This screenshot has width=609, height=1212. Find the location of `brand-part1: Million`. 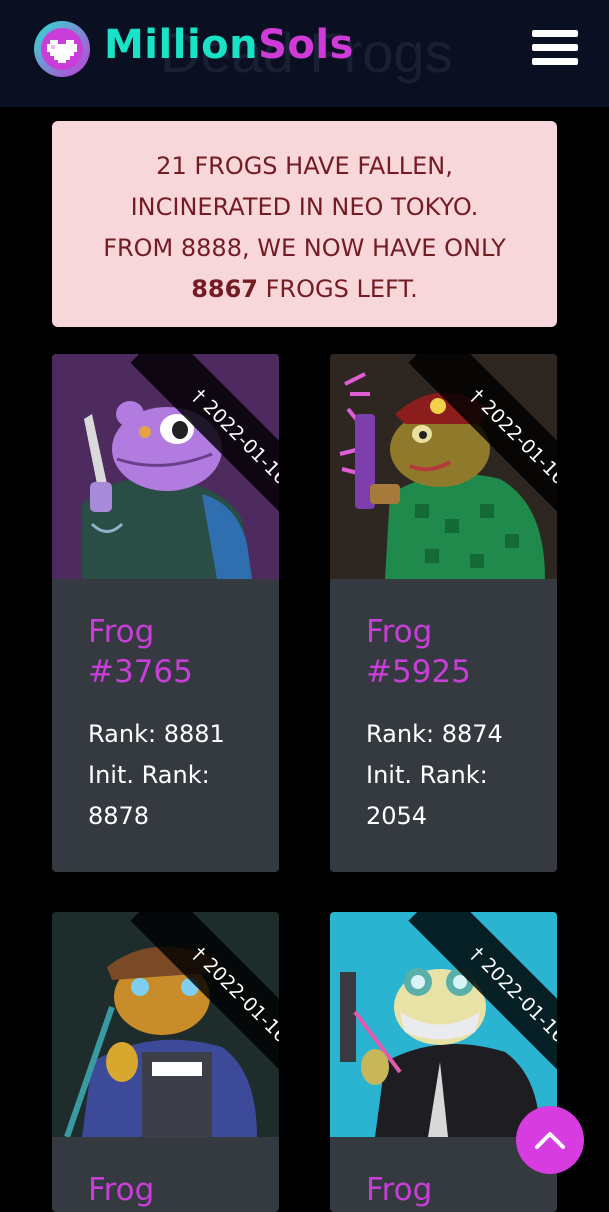

brand-part1: Million is located at coordinates (181, 45).